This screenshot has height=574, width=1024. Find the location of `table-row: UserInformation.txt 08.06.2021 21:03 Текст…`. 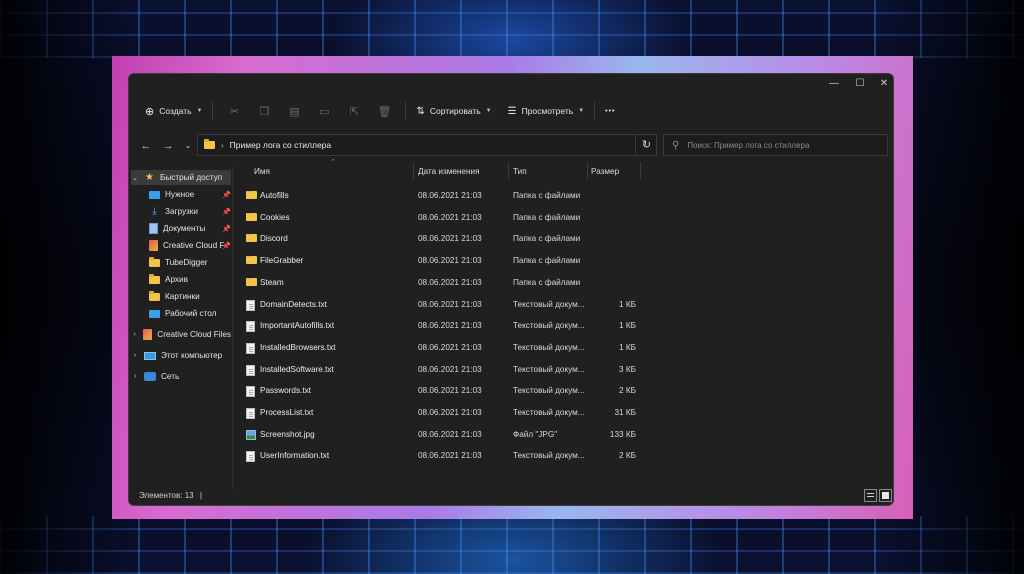

table-row: UserInformation.txt 08.06.2021 21:03 Текст… is located at coordinates (444, 456).